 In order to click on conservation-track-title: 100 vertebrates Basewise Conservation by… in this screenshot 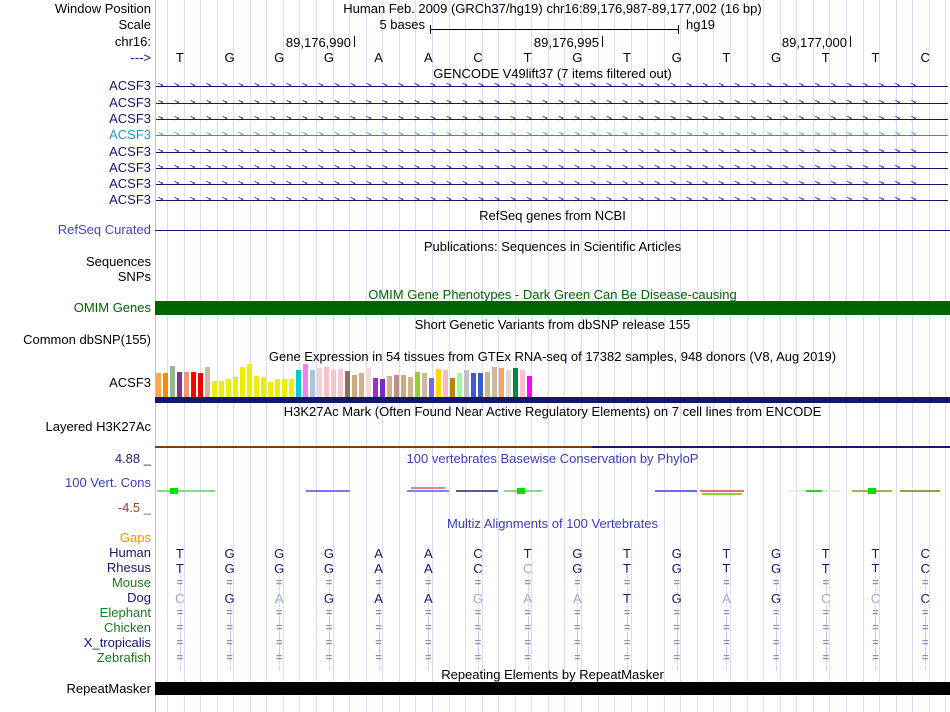, I will do `click(552, 459)`.